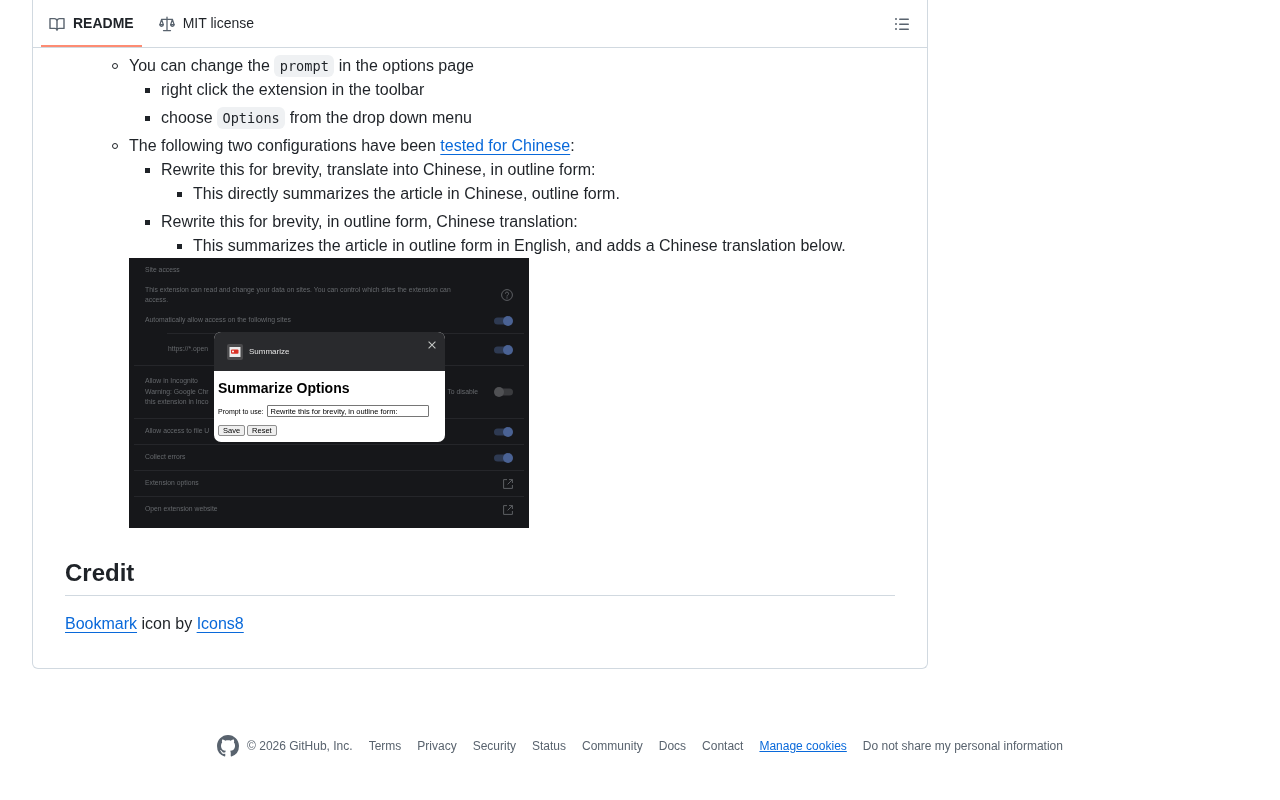 This screenshot has height=800, width=1280. I want to click on section-heading: Credit, so click(480, 577).